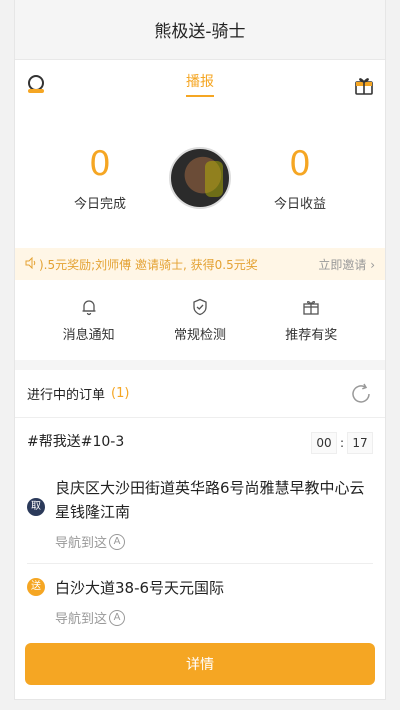 The height and width of the screenshot is (710, 400). I want to click on gift-box-icon, so click(364, 85).